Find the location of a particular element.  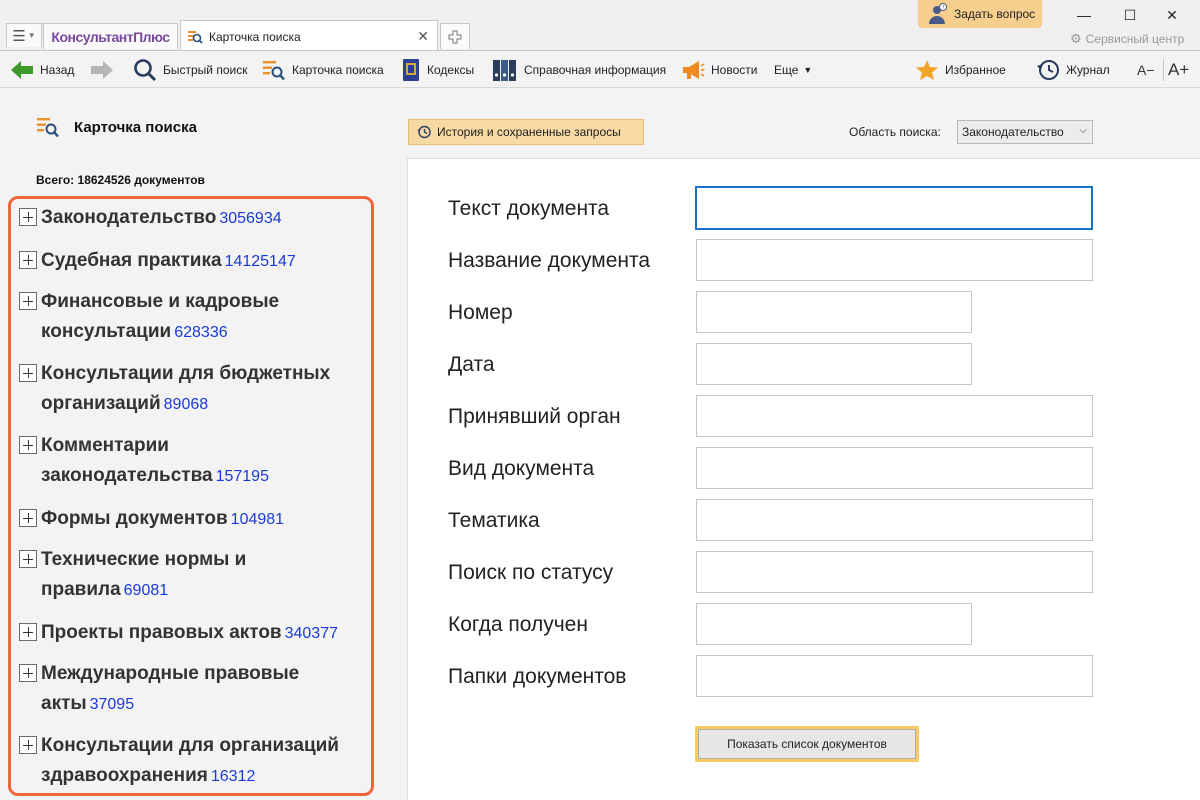

reference-info-button: Справочная информация is located at coordinates (579, 70).